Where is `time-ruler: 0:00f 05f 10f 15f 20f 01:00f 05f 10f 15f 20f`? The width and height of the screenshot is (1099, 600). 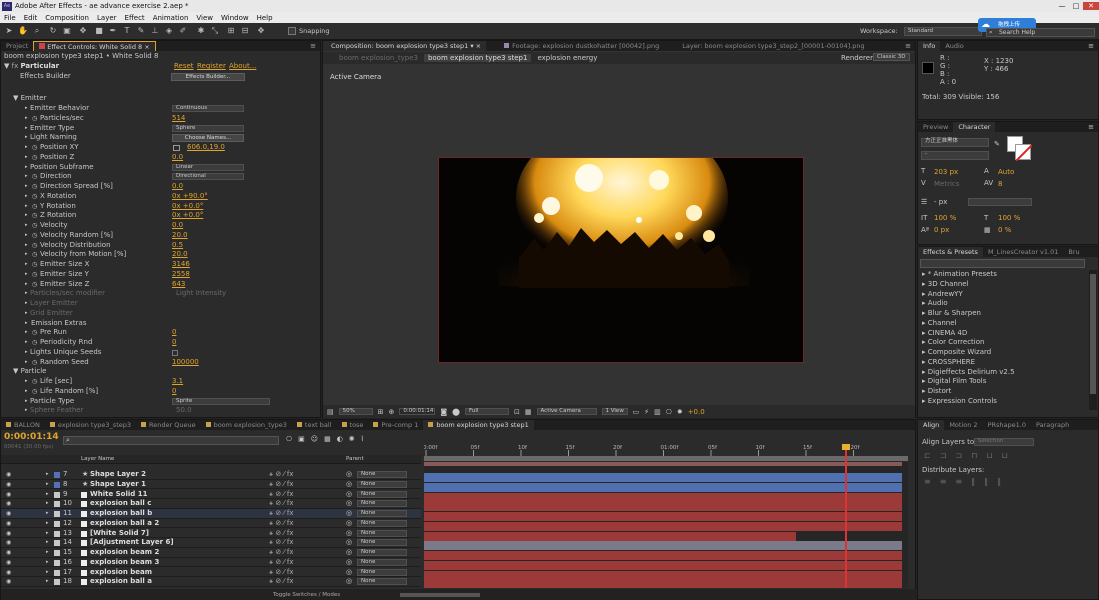
time-ruler: 0:00f 05f 10f 15f 20f 01:00f 05f 10f 15f 20f is located at coordinates (665, 449).